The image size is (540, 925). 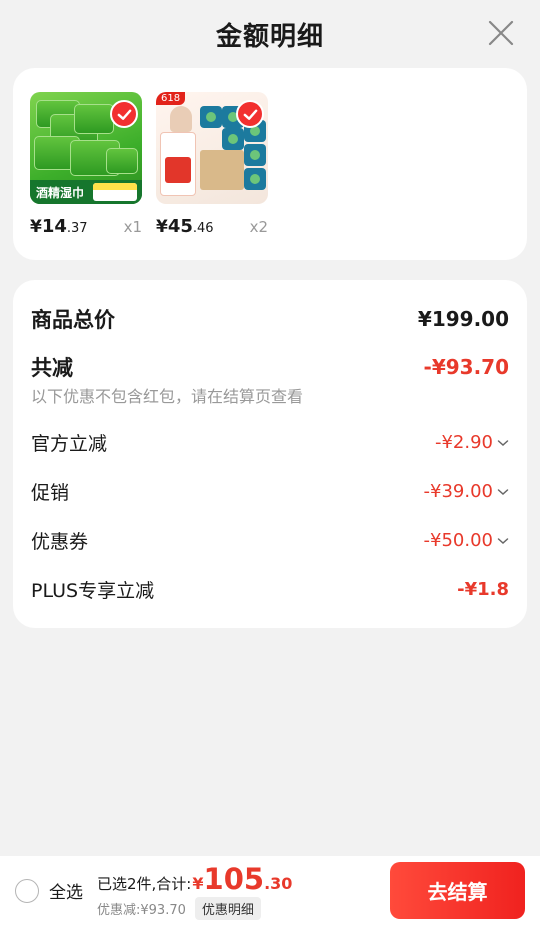 I want to click on total-price-label: 商品总价, so click(x=73, y=320).